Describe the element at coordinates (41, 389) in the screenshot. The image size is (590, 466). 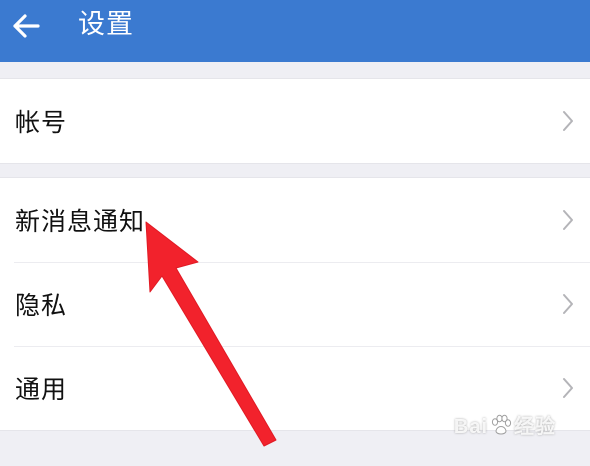
I see `settings-item-label: 通用` at that location.